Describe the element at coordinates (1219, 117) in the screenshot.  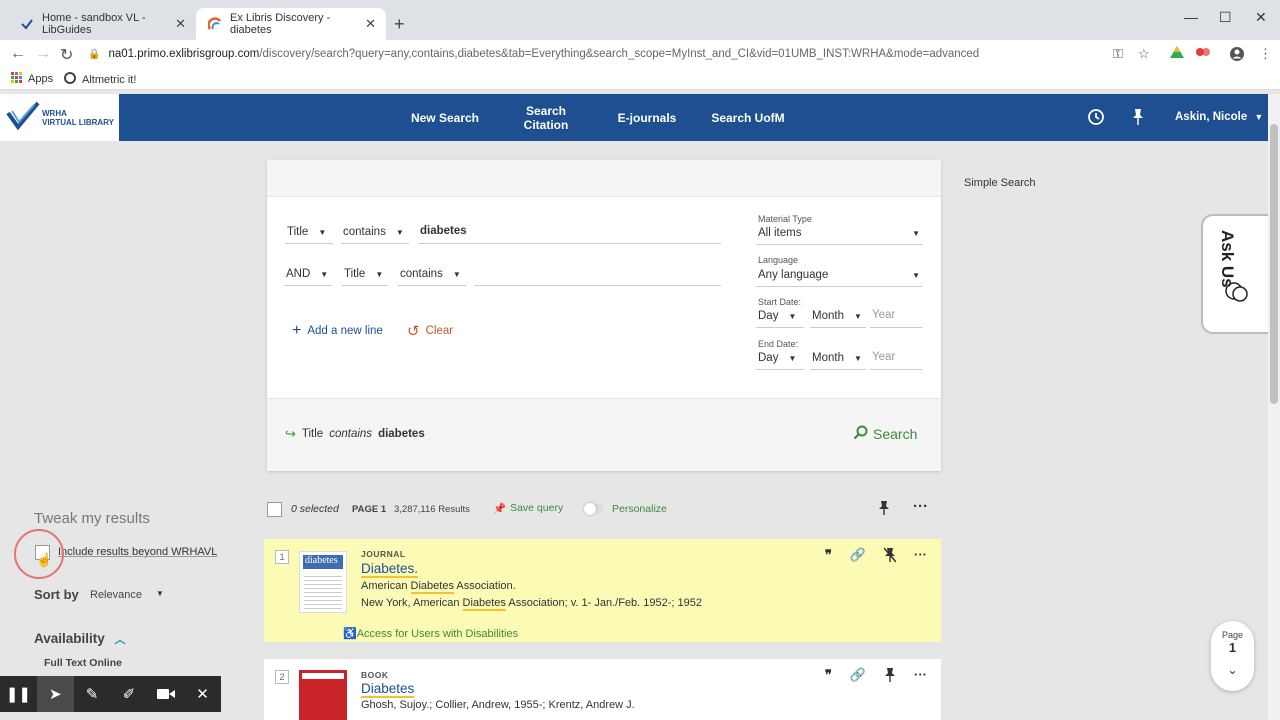
I see `user-menu: Askin, Nicole ▼` at that location.